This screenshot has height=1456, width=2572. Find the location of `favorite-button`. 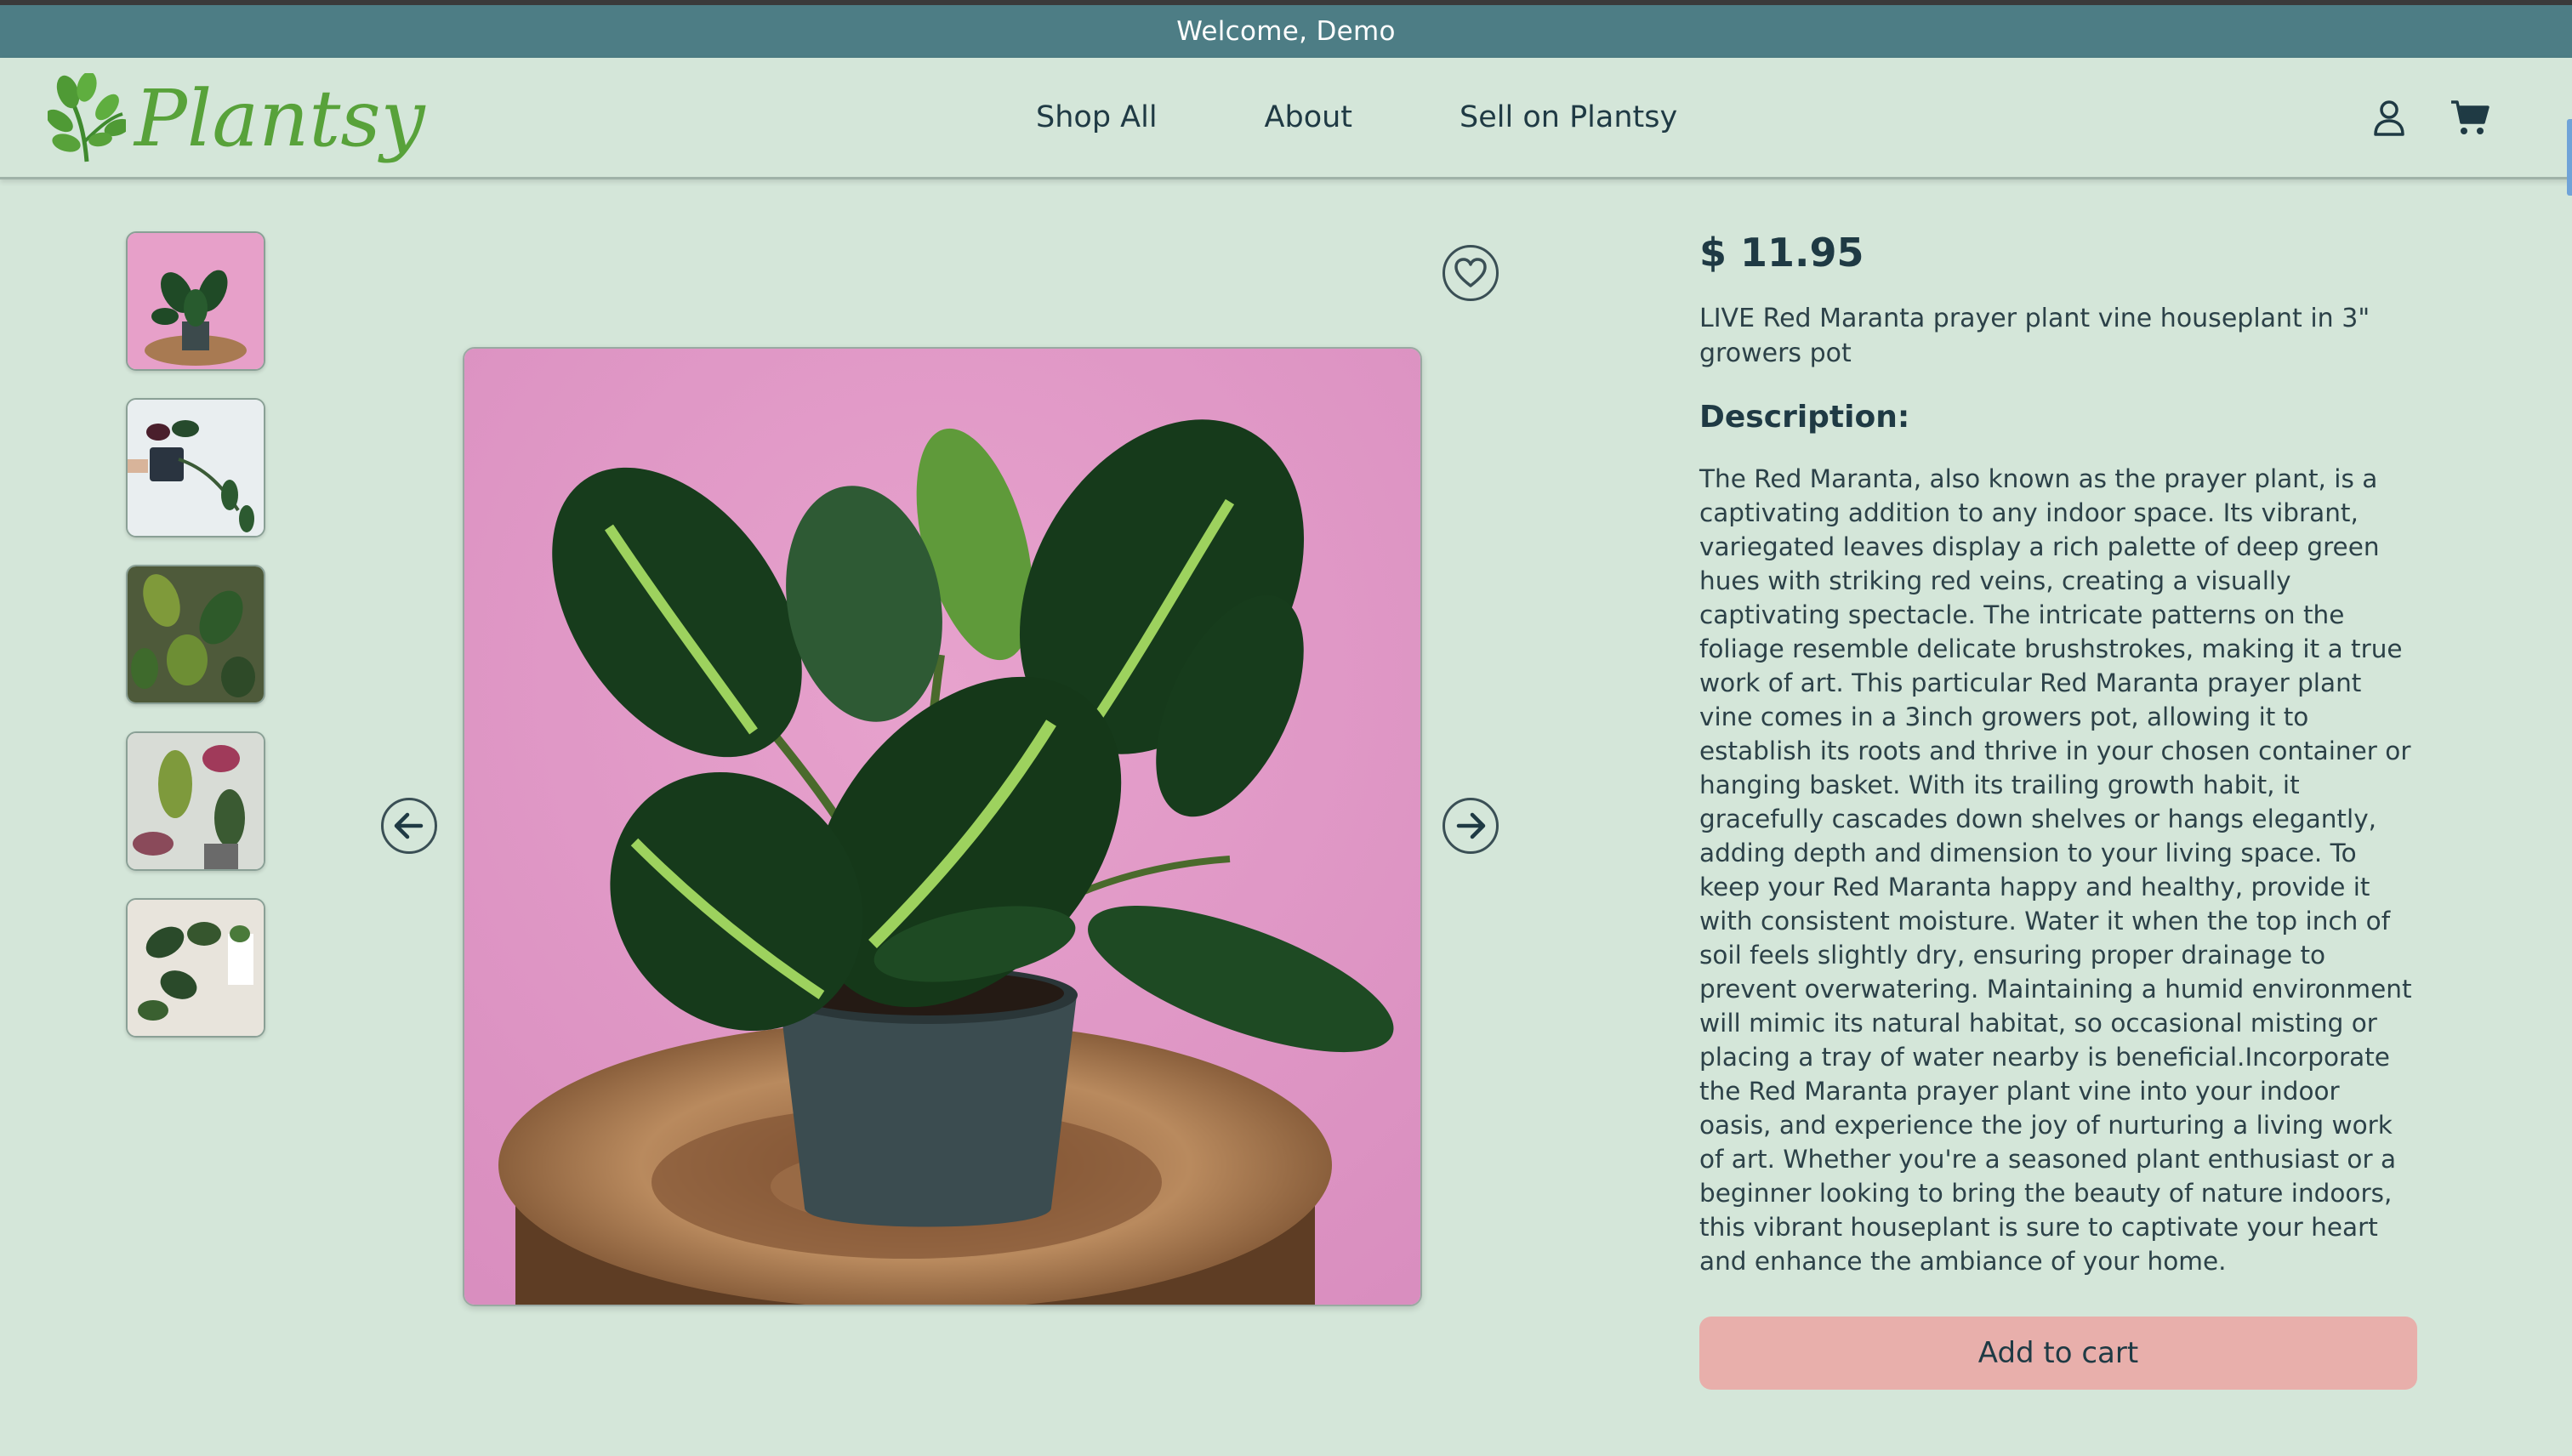

favorite-button is located at coordinates (1471, 273).